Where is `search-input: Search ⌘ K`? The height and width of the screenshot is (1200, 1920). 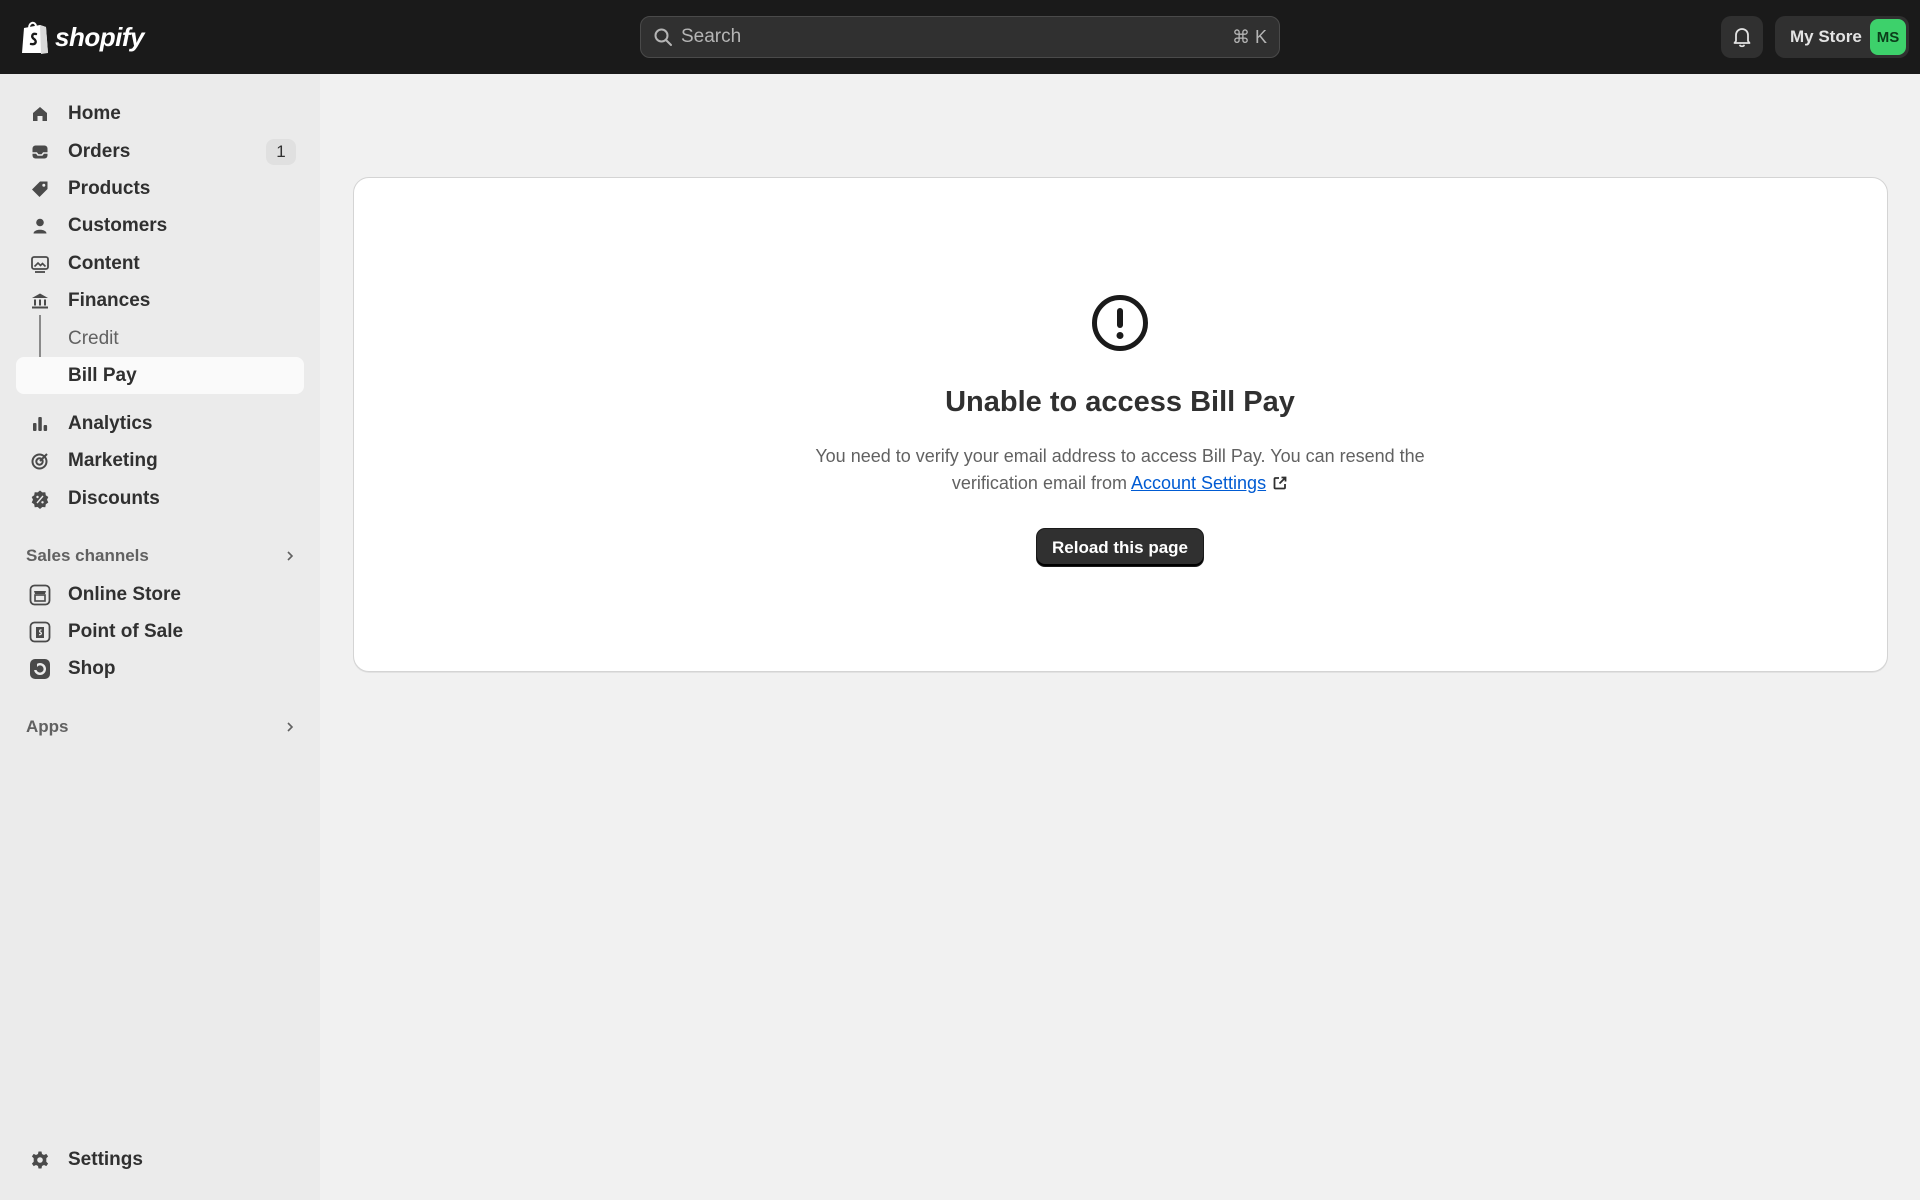 search-input: Search ⌘ K is located at coordinates (960, 37).